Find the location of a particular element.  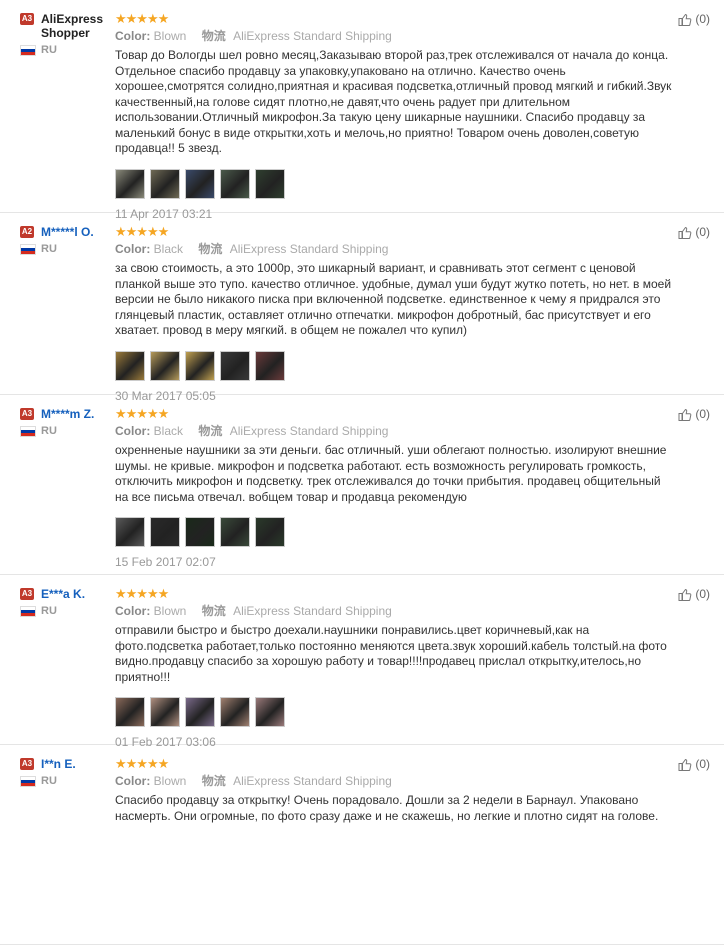

buyer-level-badge: A2 is located at coordinates (27, 232).